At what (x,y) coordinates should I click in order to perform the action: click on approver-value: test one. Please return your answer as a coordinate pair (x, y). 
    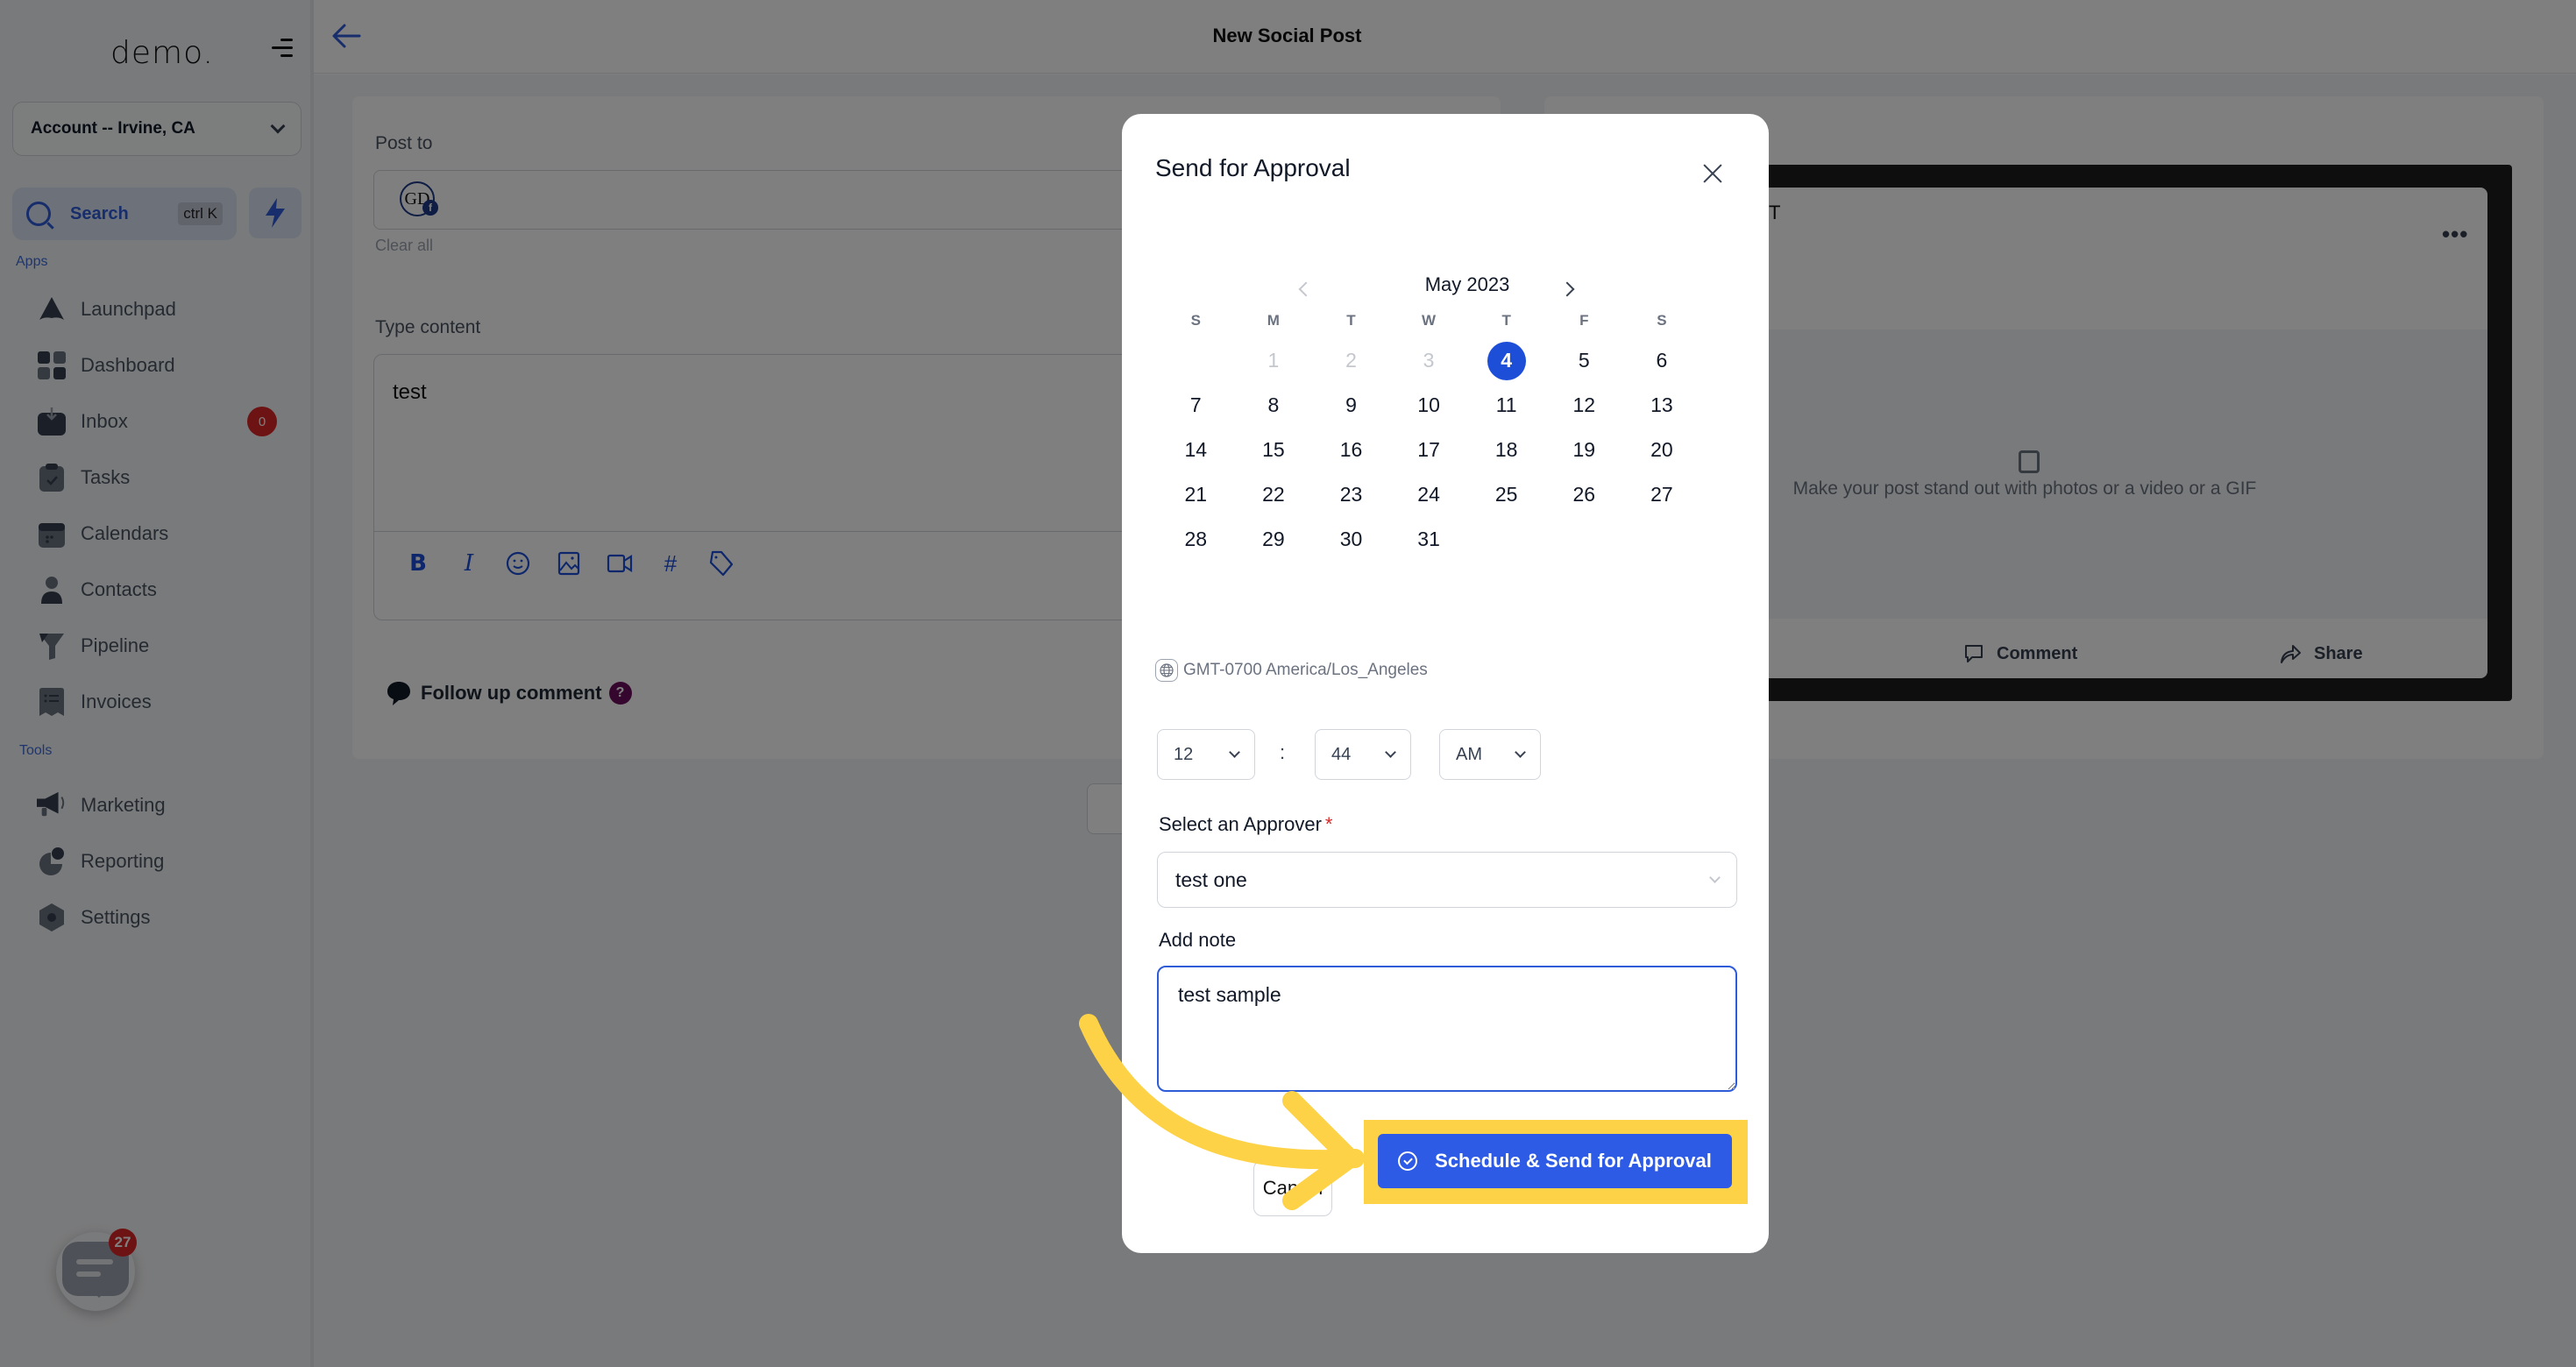
    Looking at the image, I should click on (1211, 879).